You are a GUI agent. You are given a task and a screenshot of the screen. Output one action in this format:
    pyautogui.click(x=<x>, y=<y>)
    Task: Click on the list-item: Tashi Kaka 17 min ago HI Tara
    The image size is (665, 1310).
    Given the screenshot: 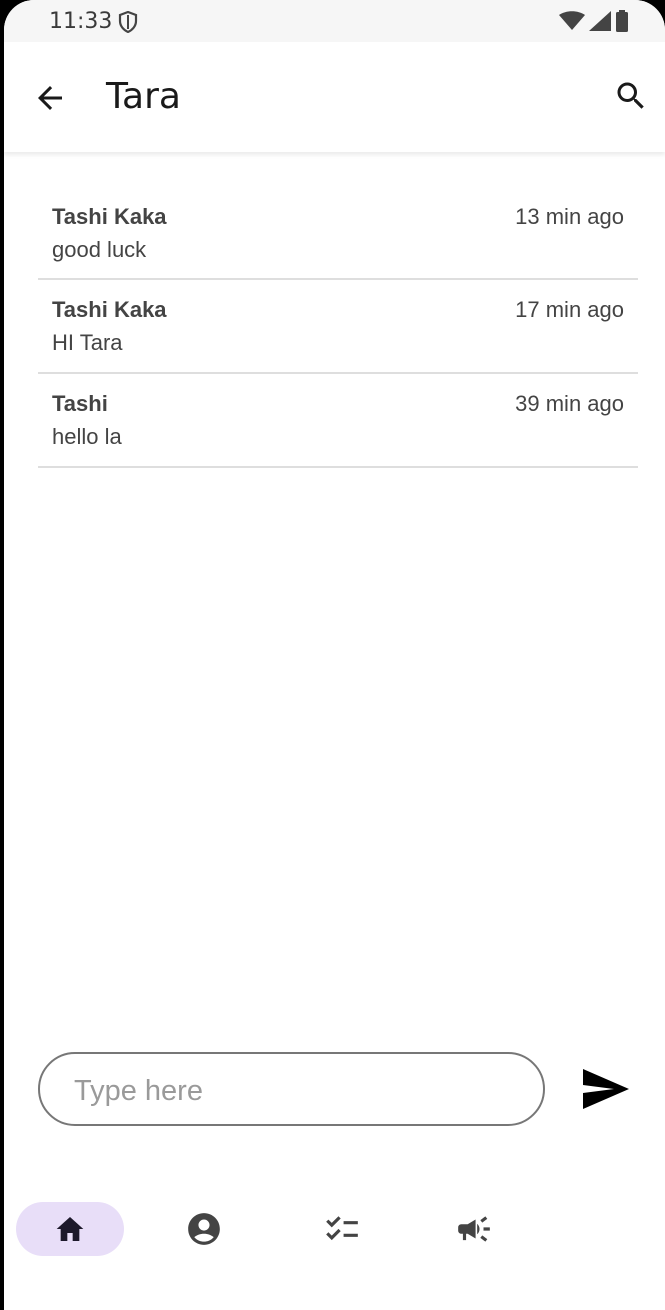 What is the action you would take?
    pyautogui.click(x=338, y=327)
    